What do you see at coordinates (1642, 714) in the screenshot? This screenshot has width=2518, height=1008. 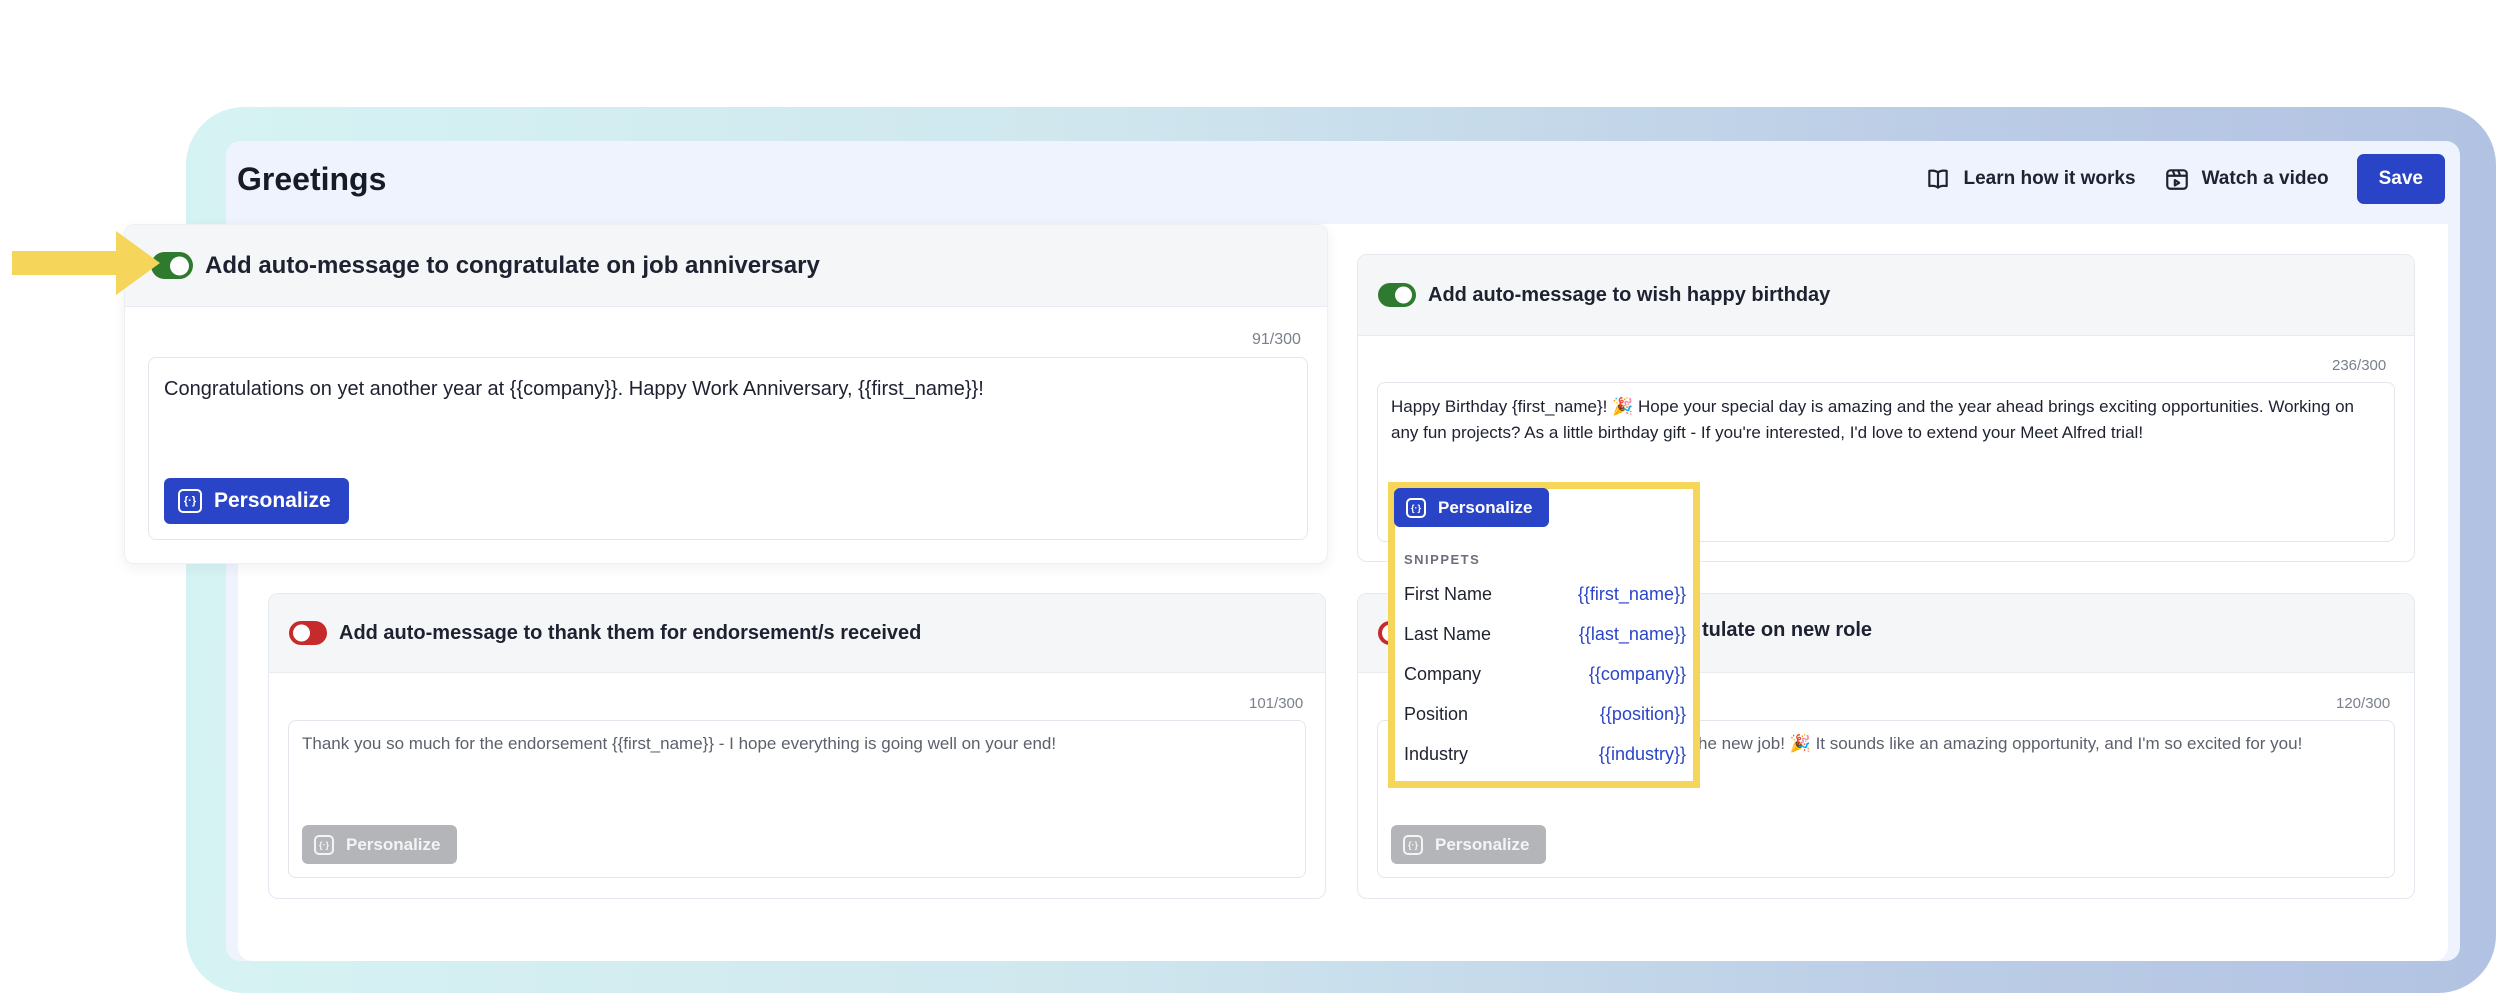 I see `snippet-token: {{position}}` at bounding box center [1642, 714].